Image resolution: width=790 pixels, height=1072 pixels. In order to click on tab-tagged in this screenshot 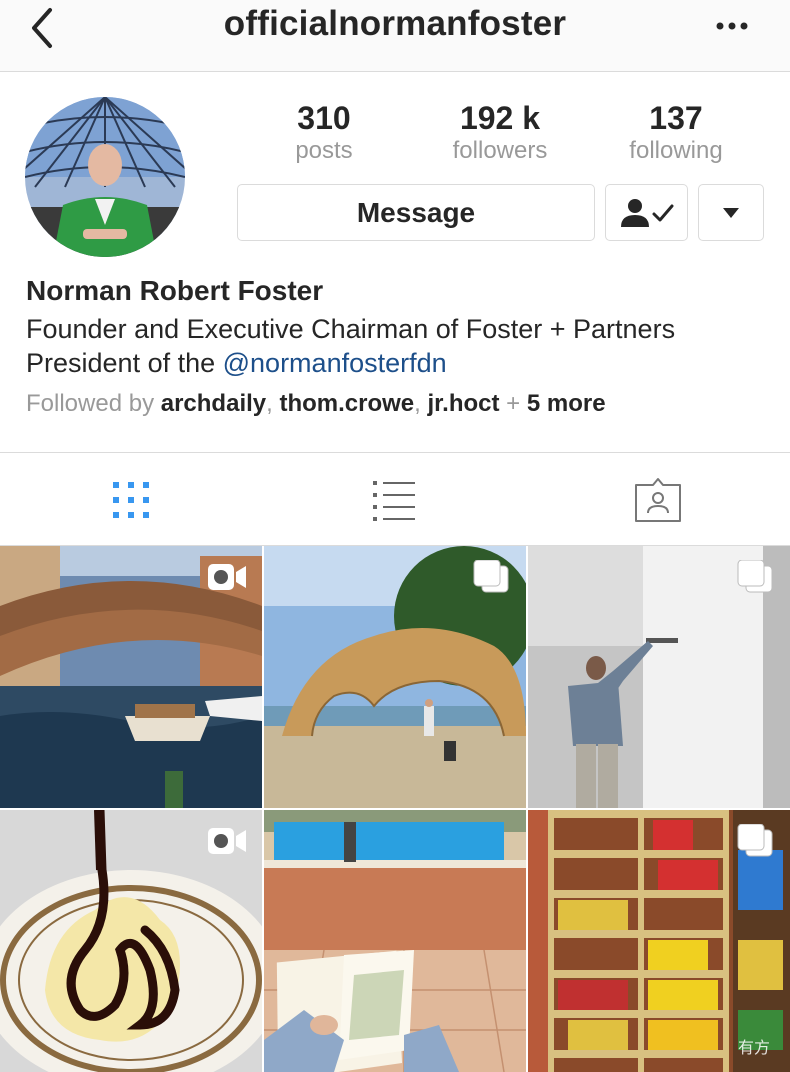, I will do `click(658, 500)`.